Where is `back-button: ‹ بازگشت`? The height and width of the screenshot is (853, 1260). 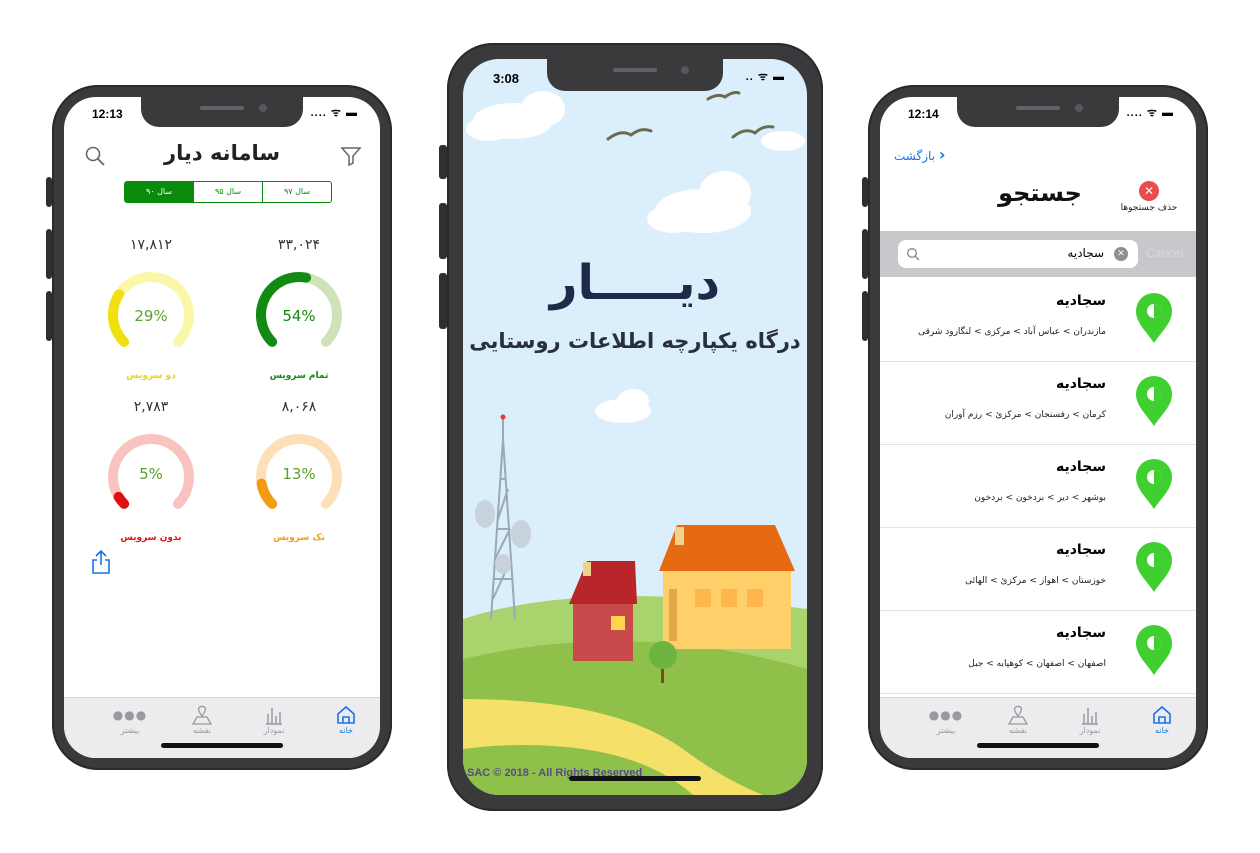 back-button: ‹ بازگشت is located at coordinates (919, 154).